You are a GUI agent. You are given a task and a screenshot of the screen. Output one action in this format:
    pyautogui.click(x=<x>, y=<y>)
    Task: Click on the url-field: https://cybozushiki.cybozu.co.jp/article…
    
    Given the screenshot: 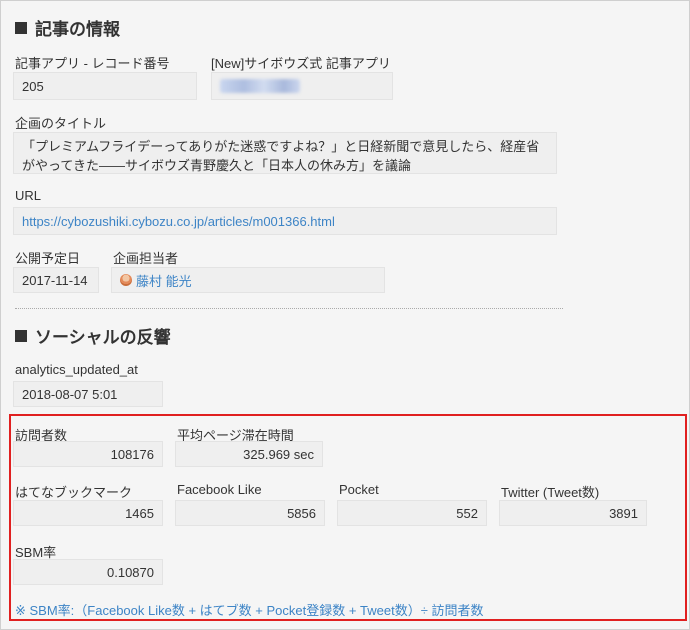 What is the action you would take?
    pyautogui.click(x=285, y=221)
    